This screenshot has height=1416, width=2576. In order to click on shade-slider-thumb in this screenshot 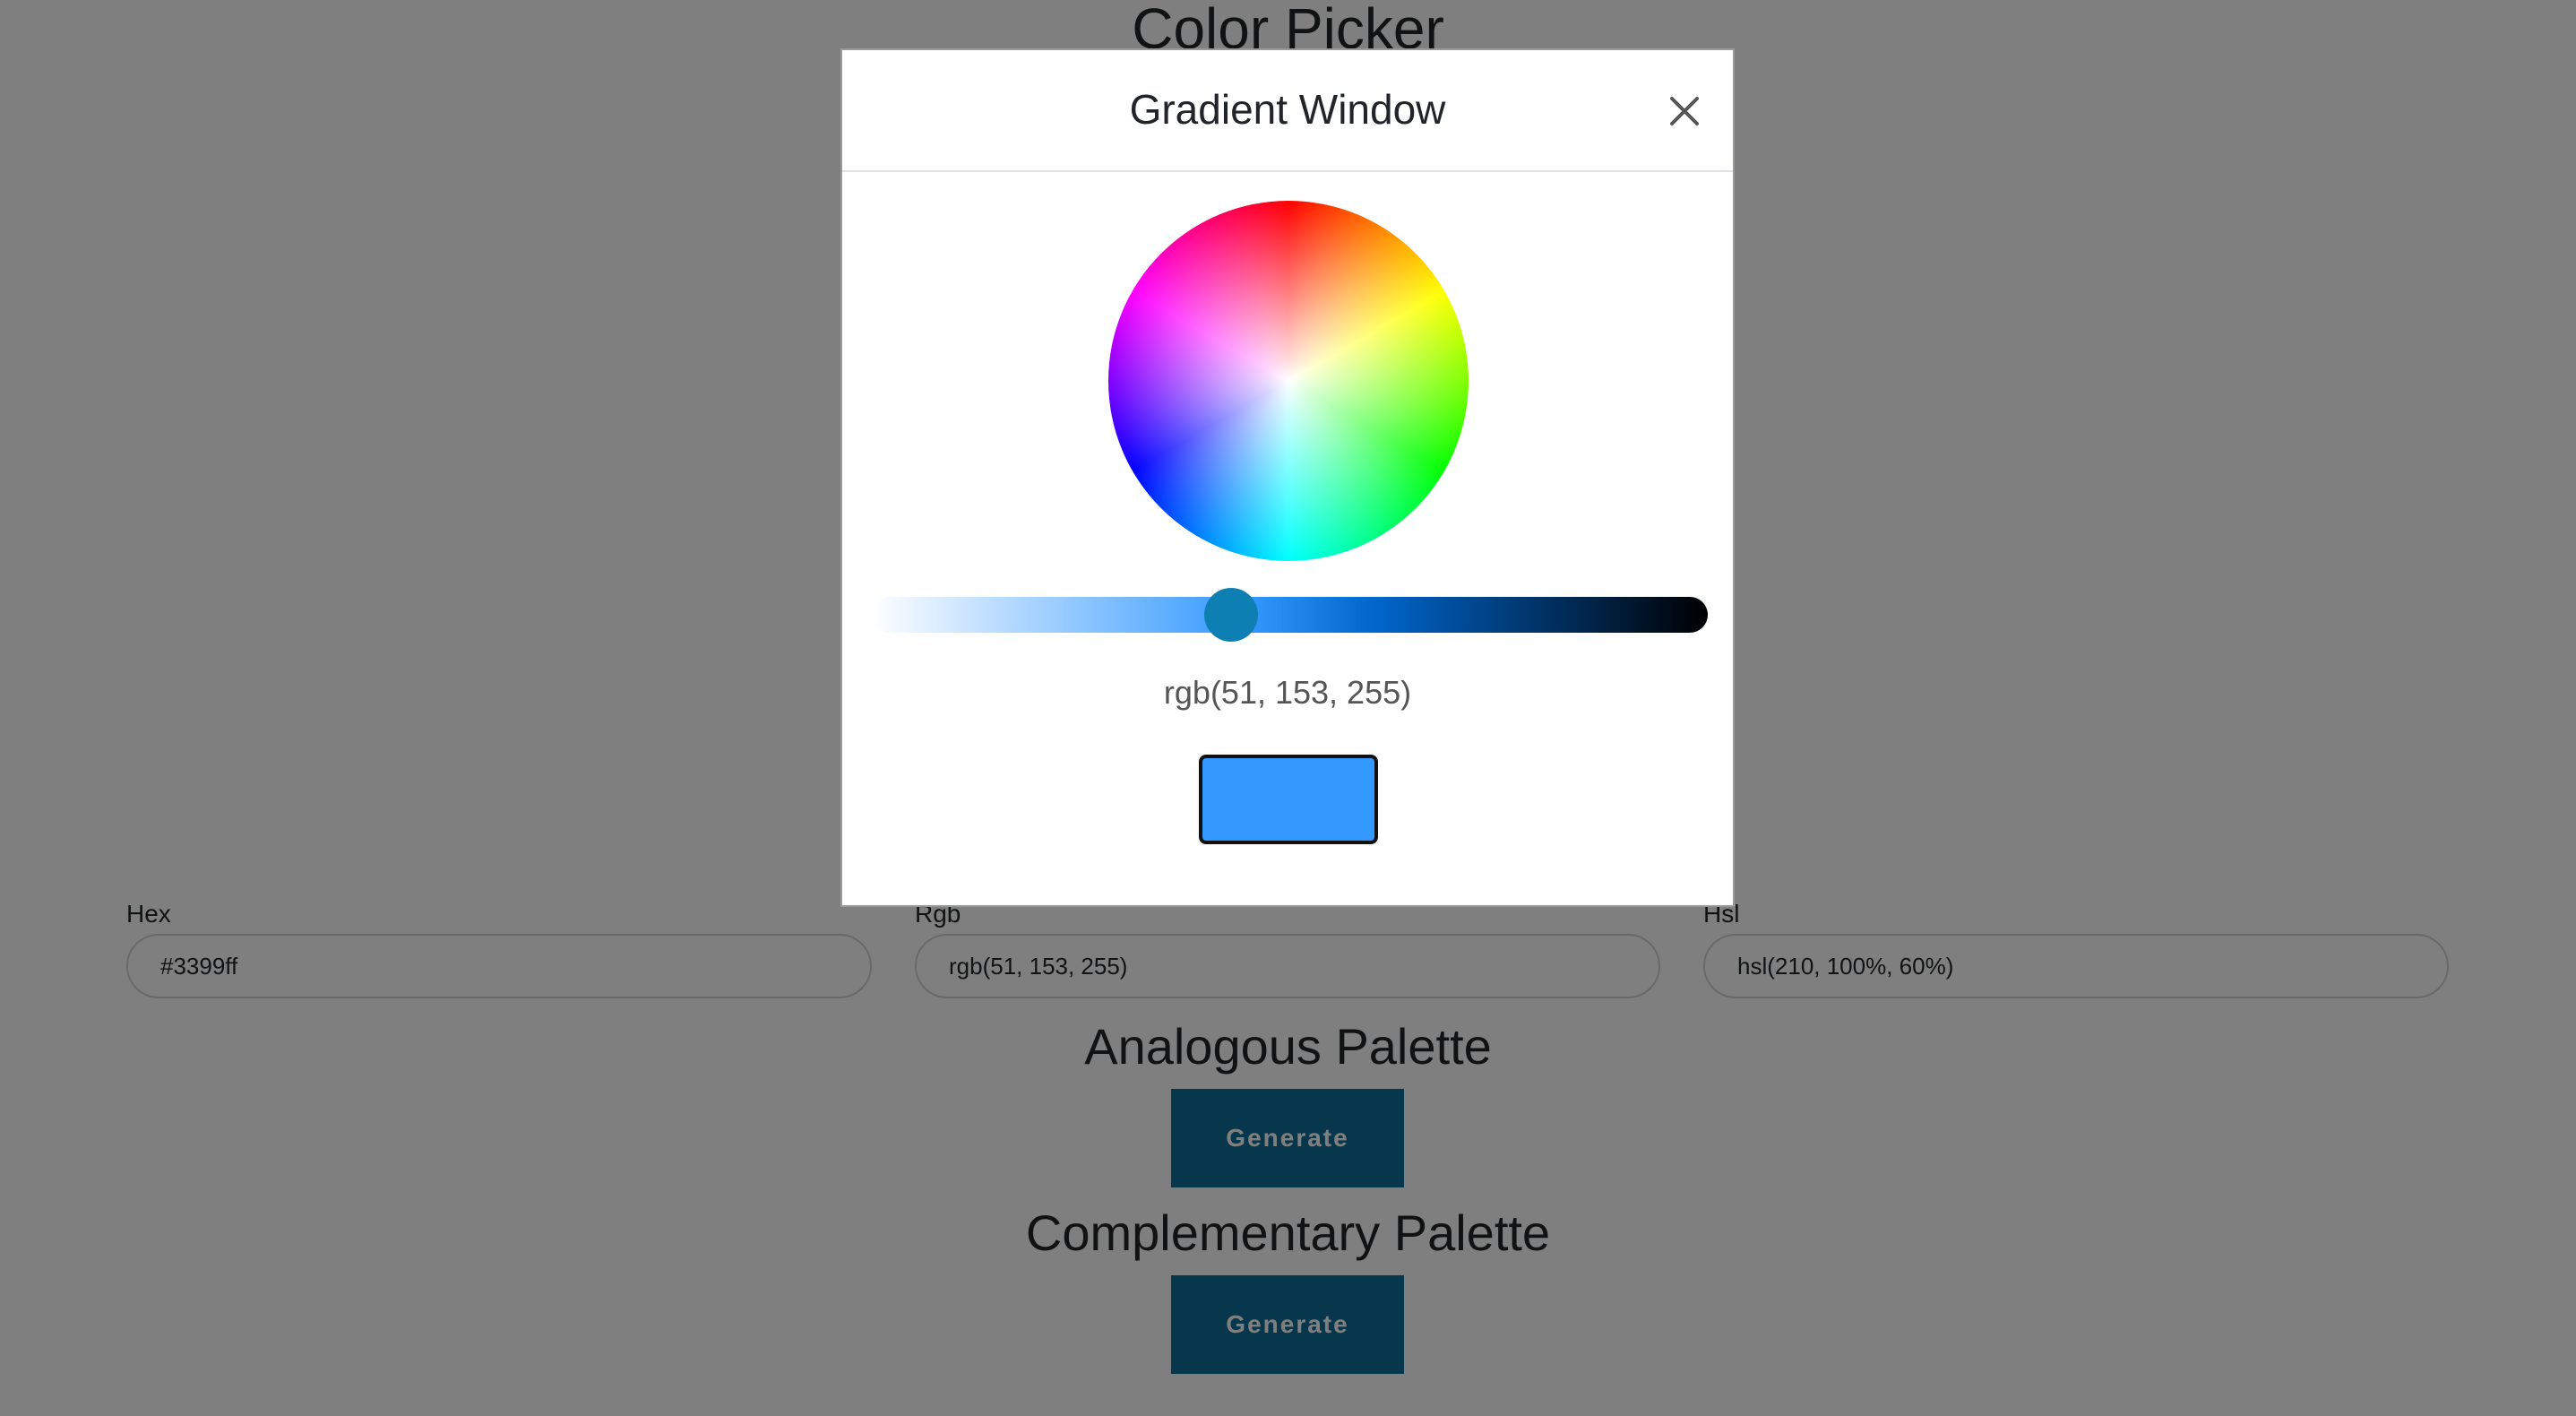, I will do `click(1231, 615)`.